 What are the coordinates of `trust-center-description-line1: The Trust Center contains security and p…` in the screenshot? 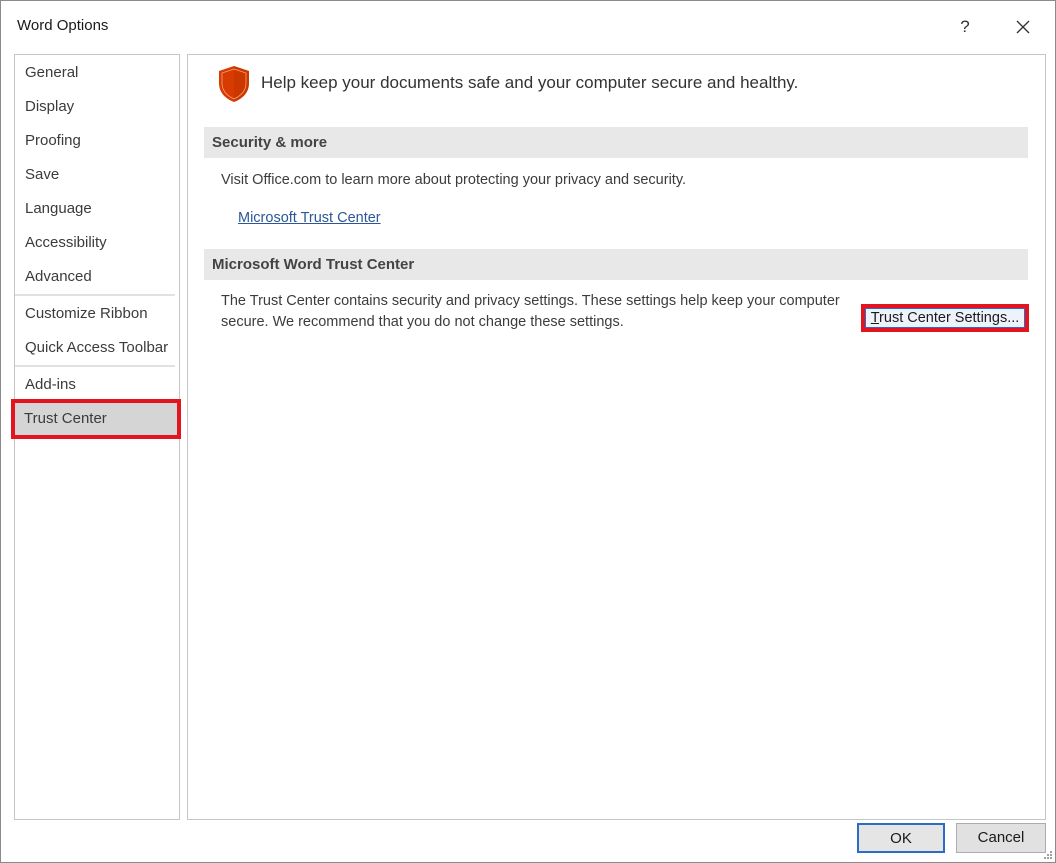 It's located at (530, 301).